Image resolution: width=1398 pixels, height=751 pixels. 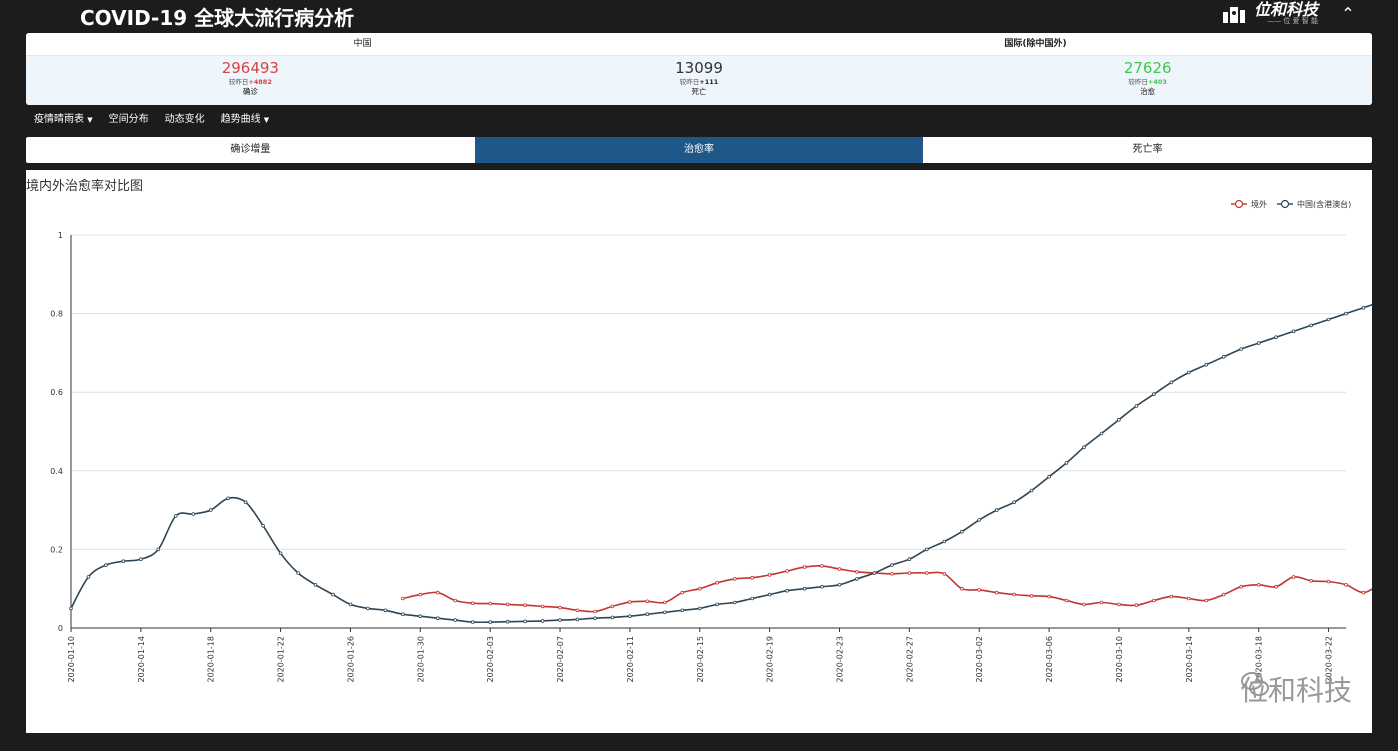 I want to click on brand-logo-icon, so click(x=1233, y=15).